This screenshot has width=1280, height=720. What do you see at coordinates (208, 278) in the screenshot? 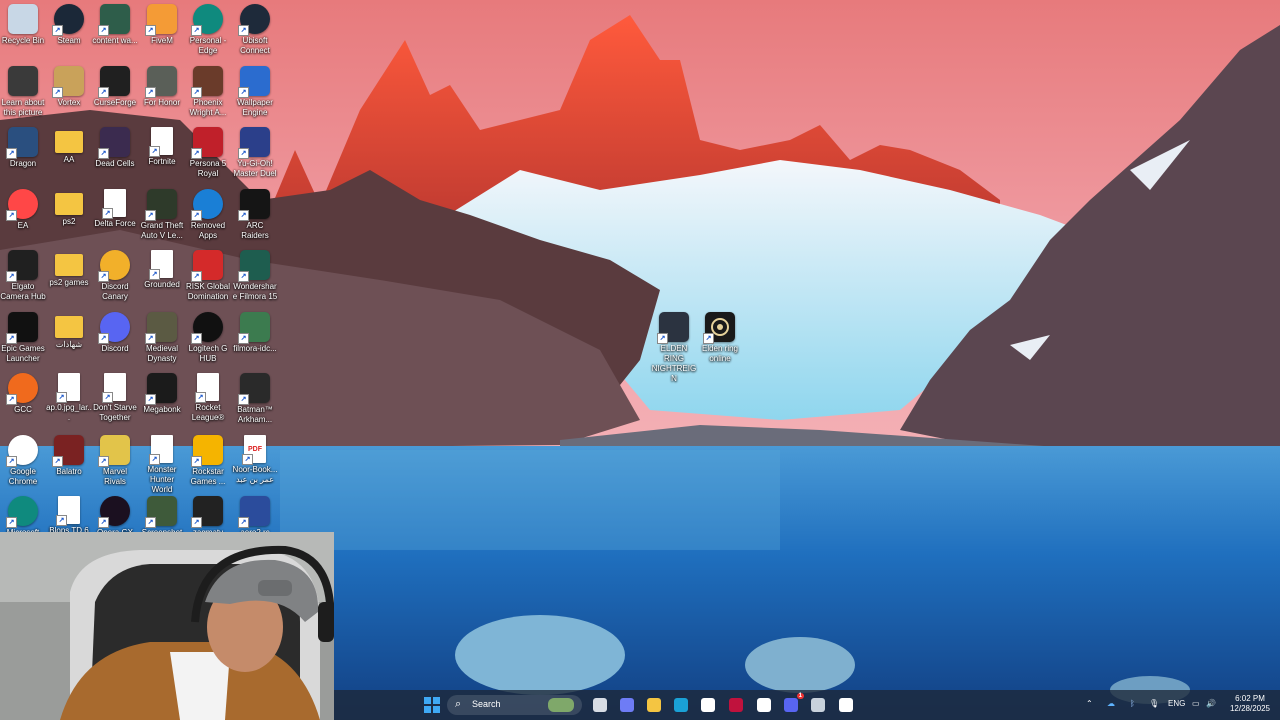
I see `desktop-icon-risk: ↗ RISK Global Domination` at bounding box center [208, 278].